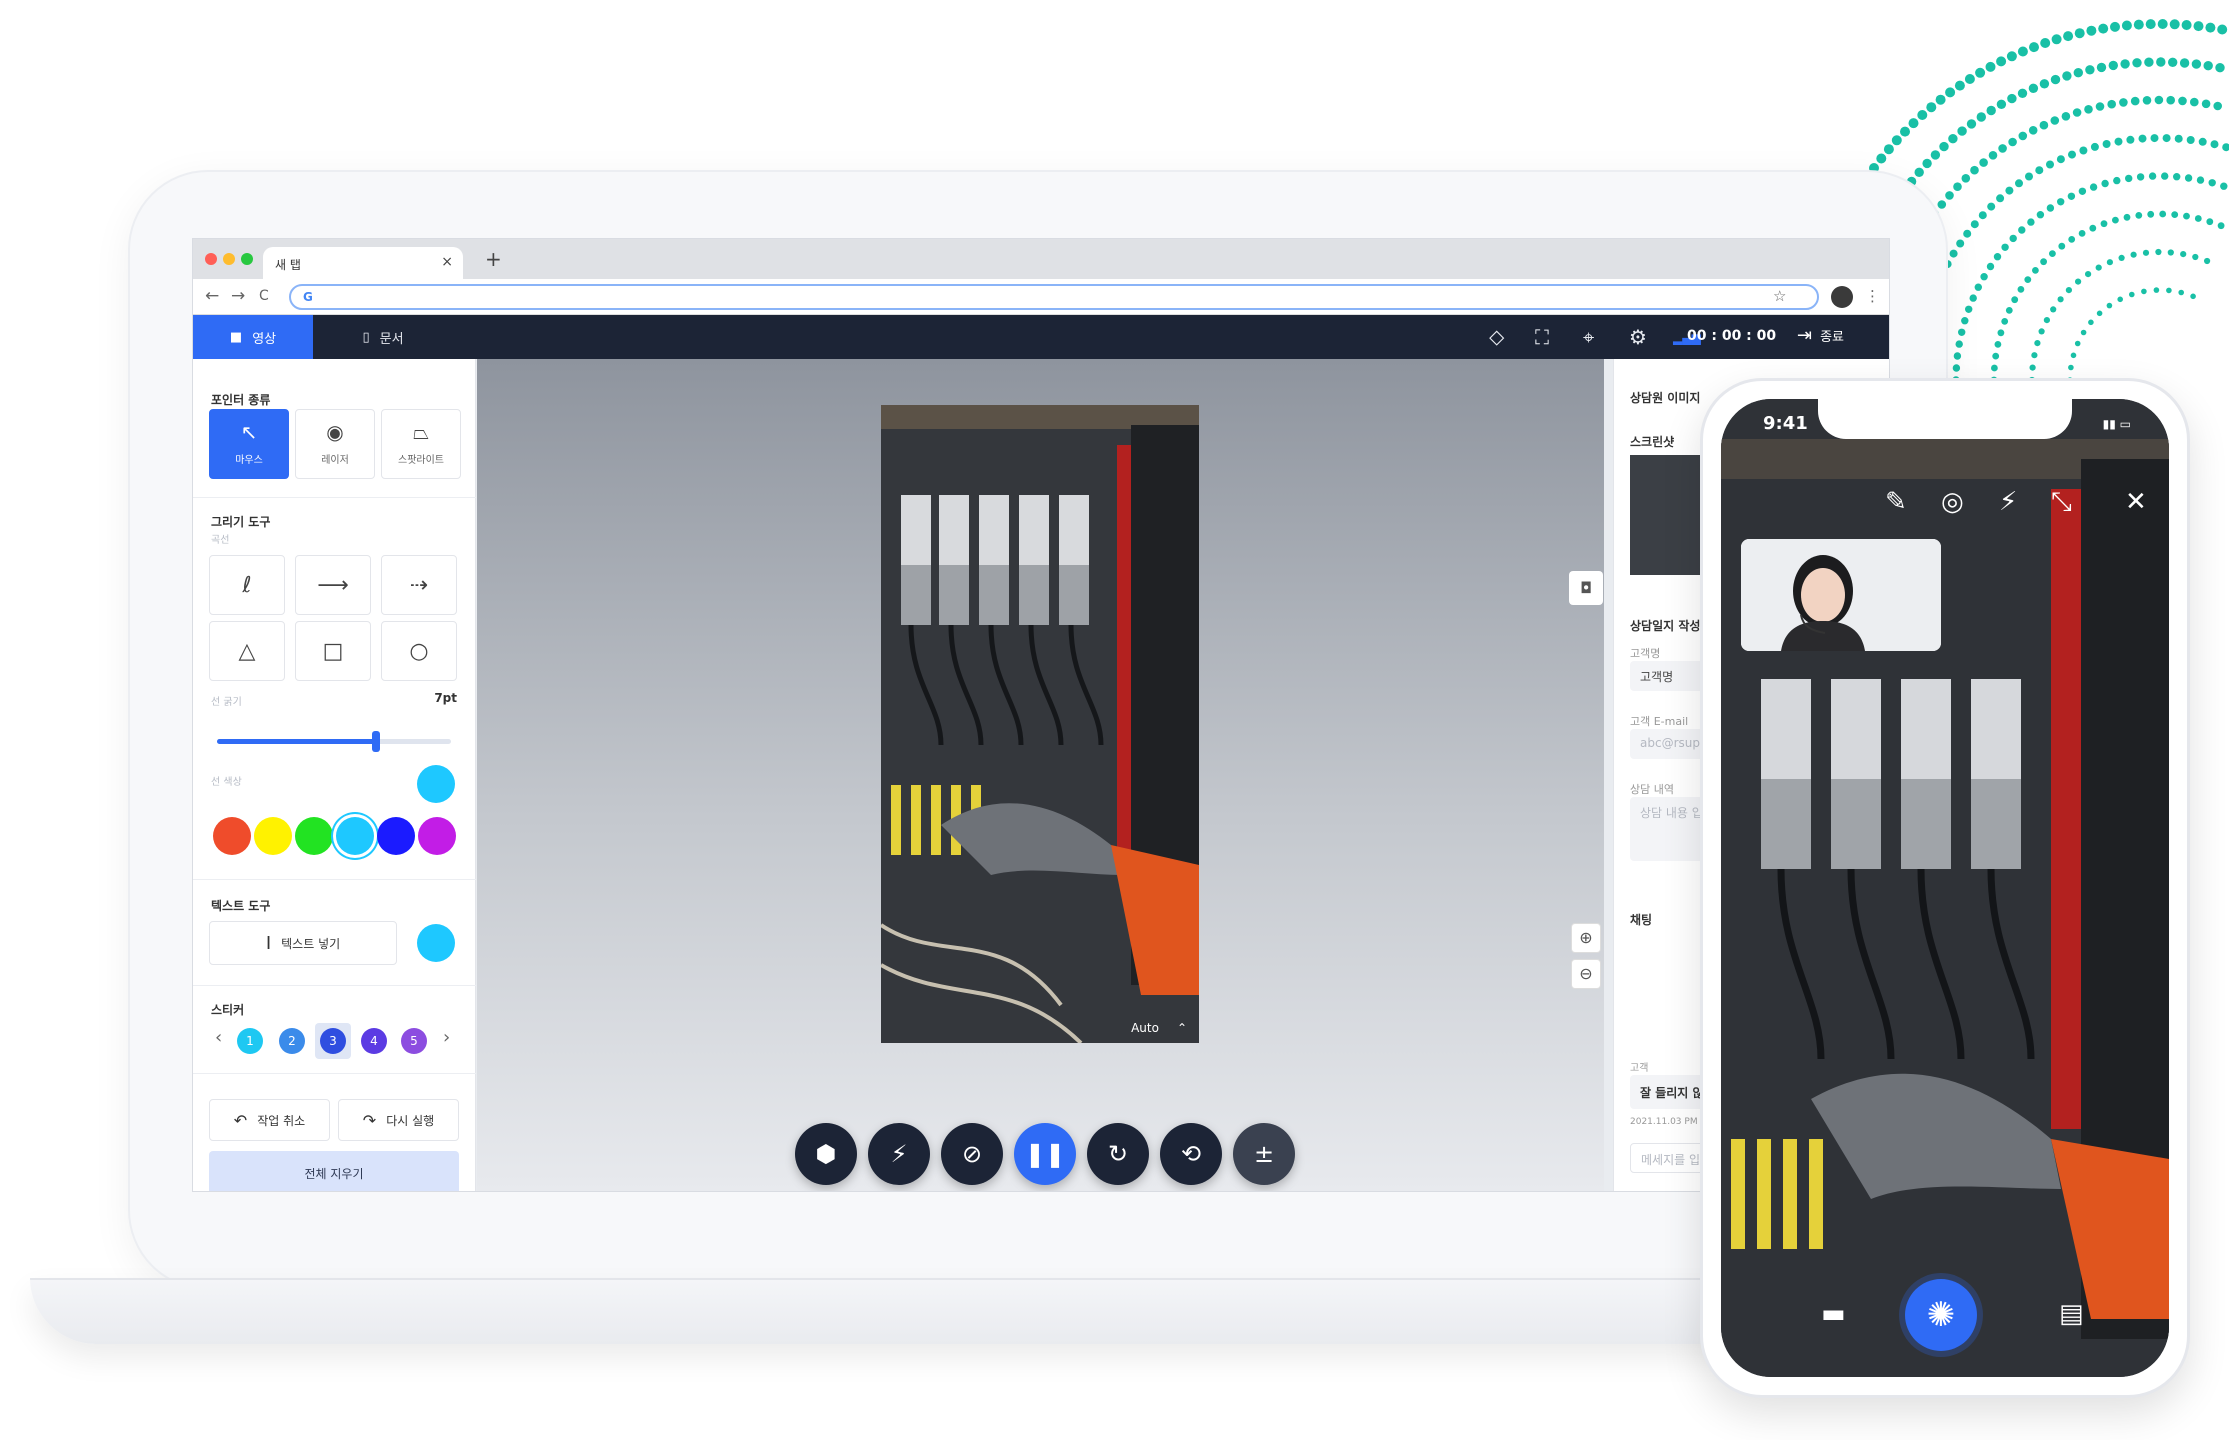  I want to click on text-color-swatch, so click(436, 943).